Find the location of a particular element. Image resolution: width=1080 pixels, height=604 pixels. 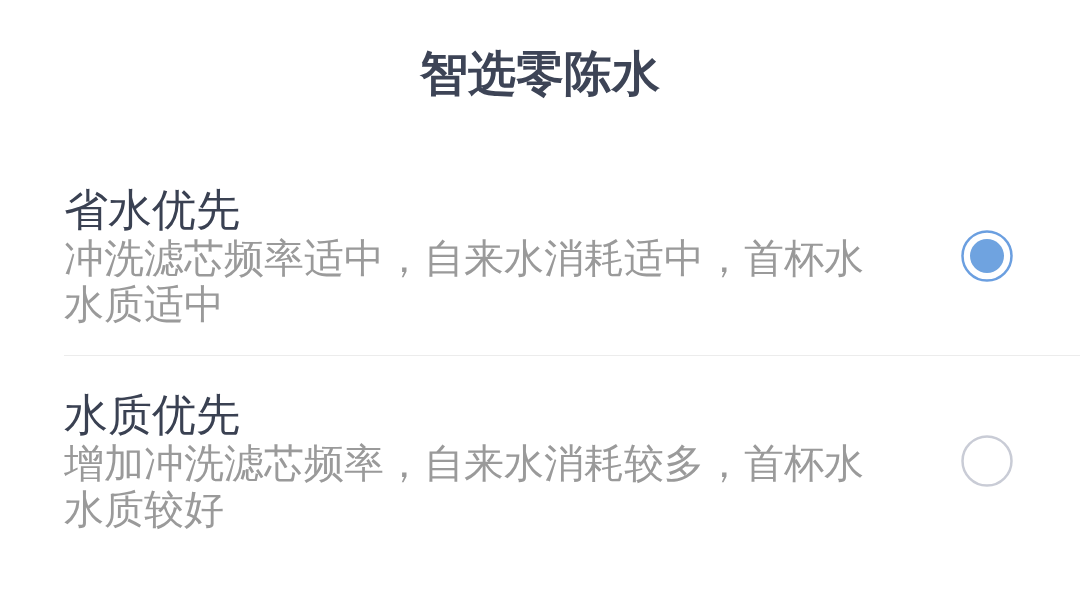

option-title: 水质优先 is located at coordinates (152, 415).